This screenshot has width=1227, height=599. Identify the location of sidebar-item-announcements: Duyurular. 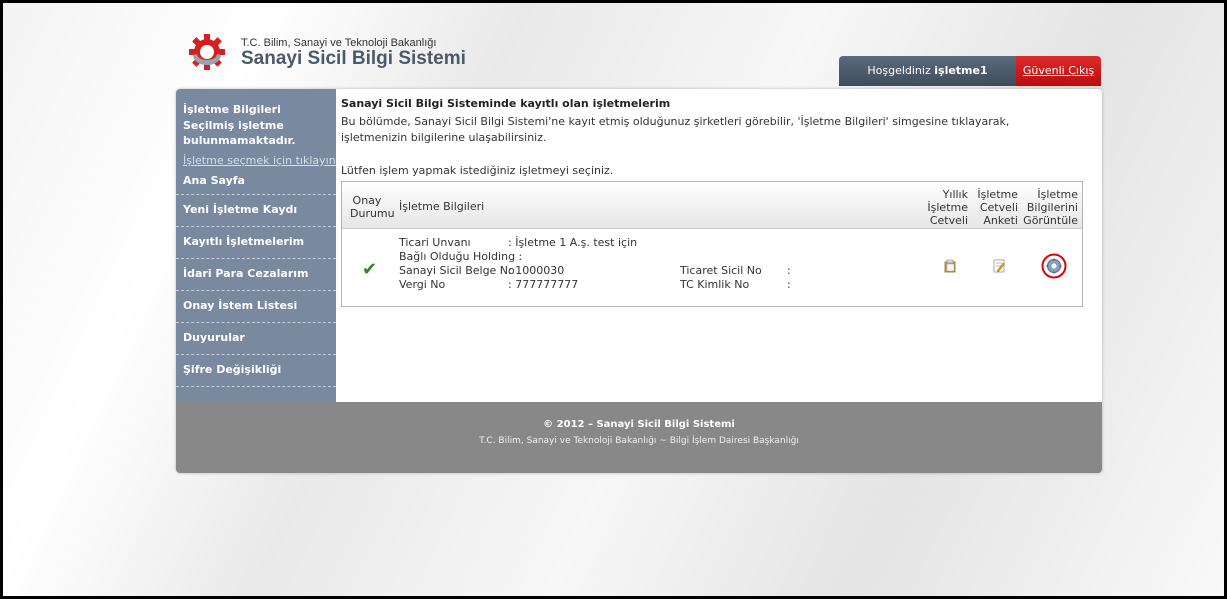
(256, 339).